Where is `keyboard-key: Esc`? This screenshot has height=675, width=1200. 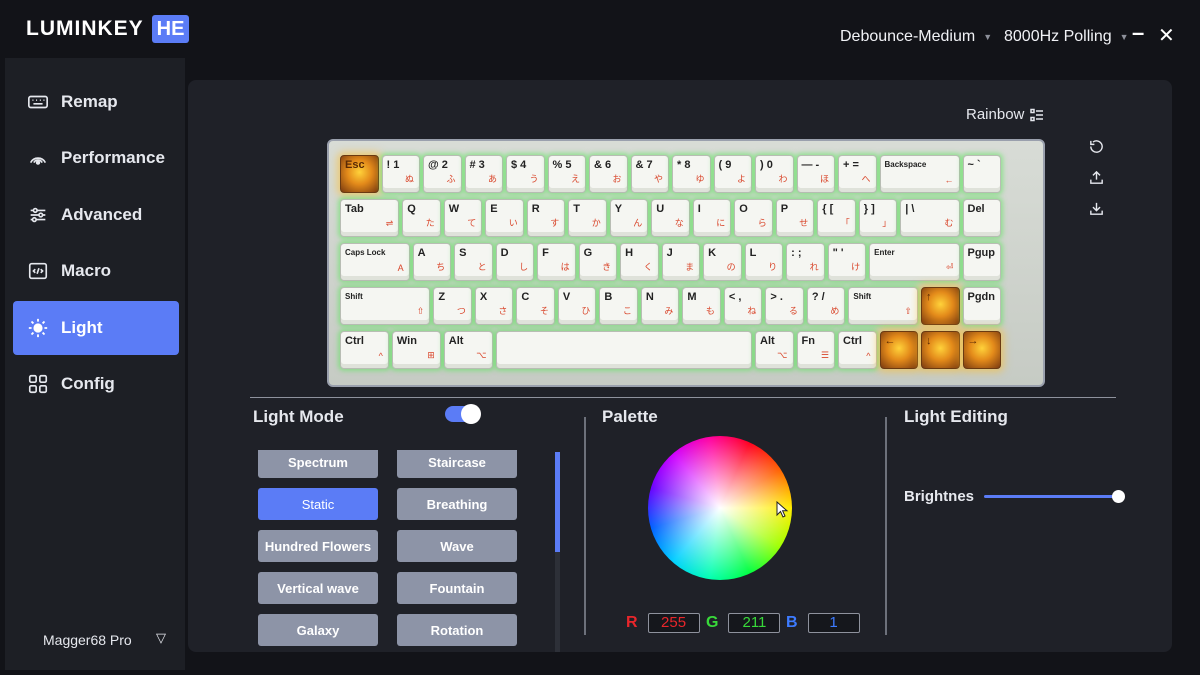
keyboard-key: Esc is located at coordinates (359, 174).